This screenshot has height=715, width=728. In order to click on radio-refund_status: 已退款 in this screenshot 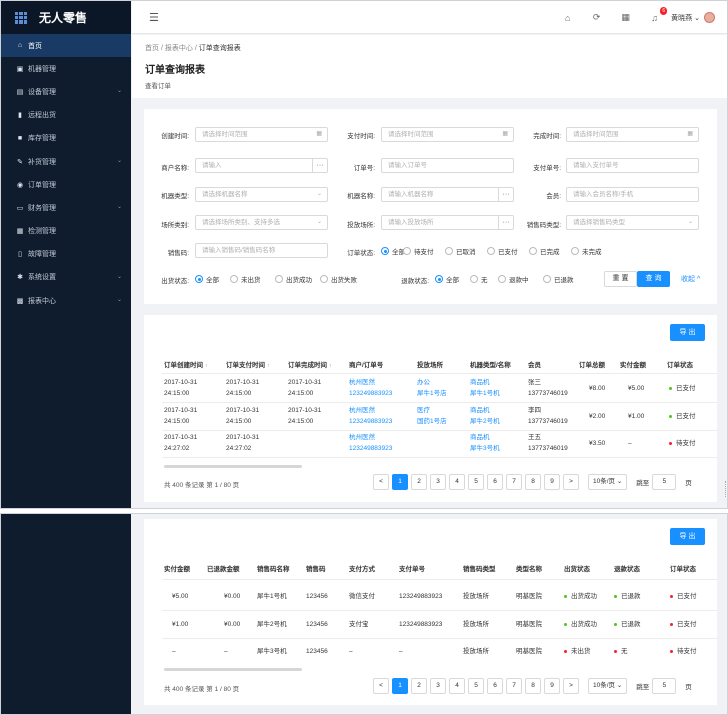, I will do `click(558, 279)`.